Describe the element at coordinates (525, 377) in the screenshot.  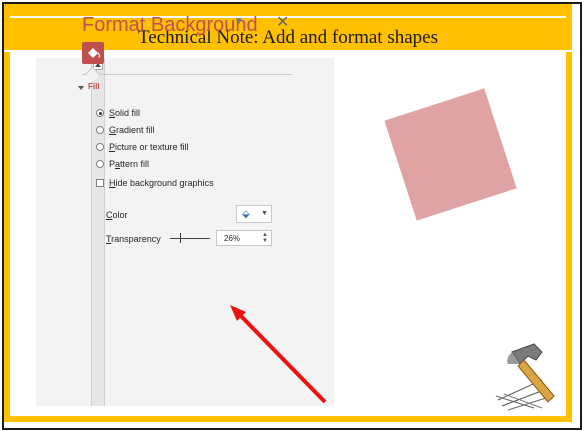
I see `hammer-icon` at that location.